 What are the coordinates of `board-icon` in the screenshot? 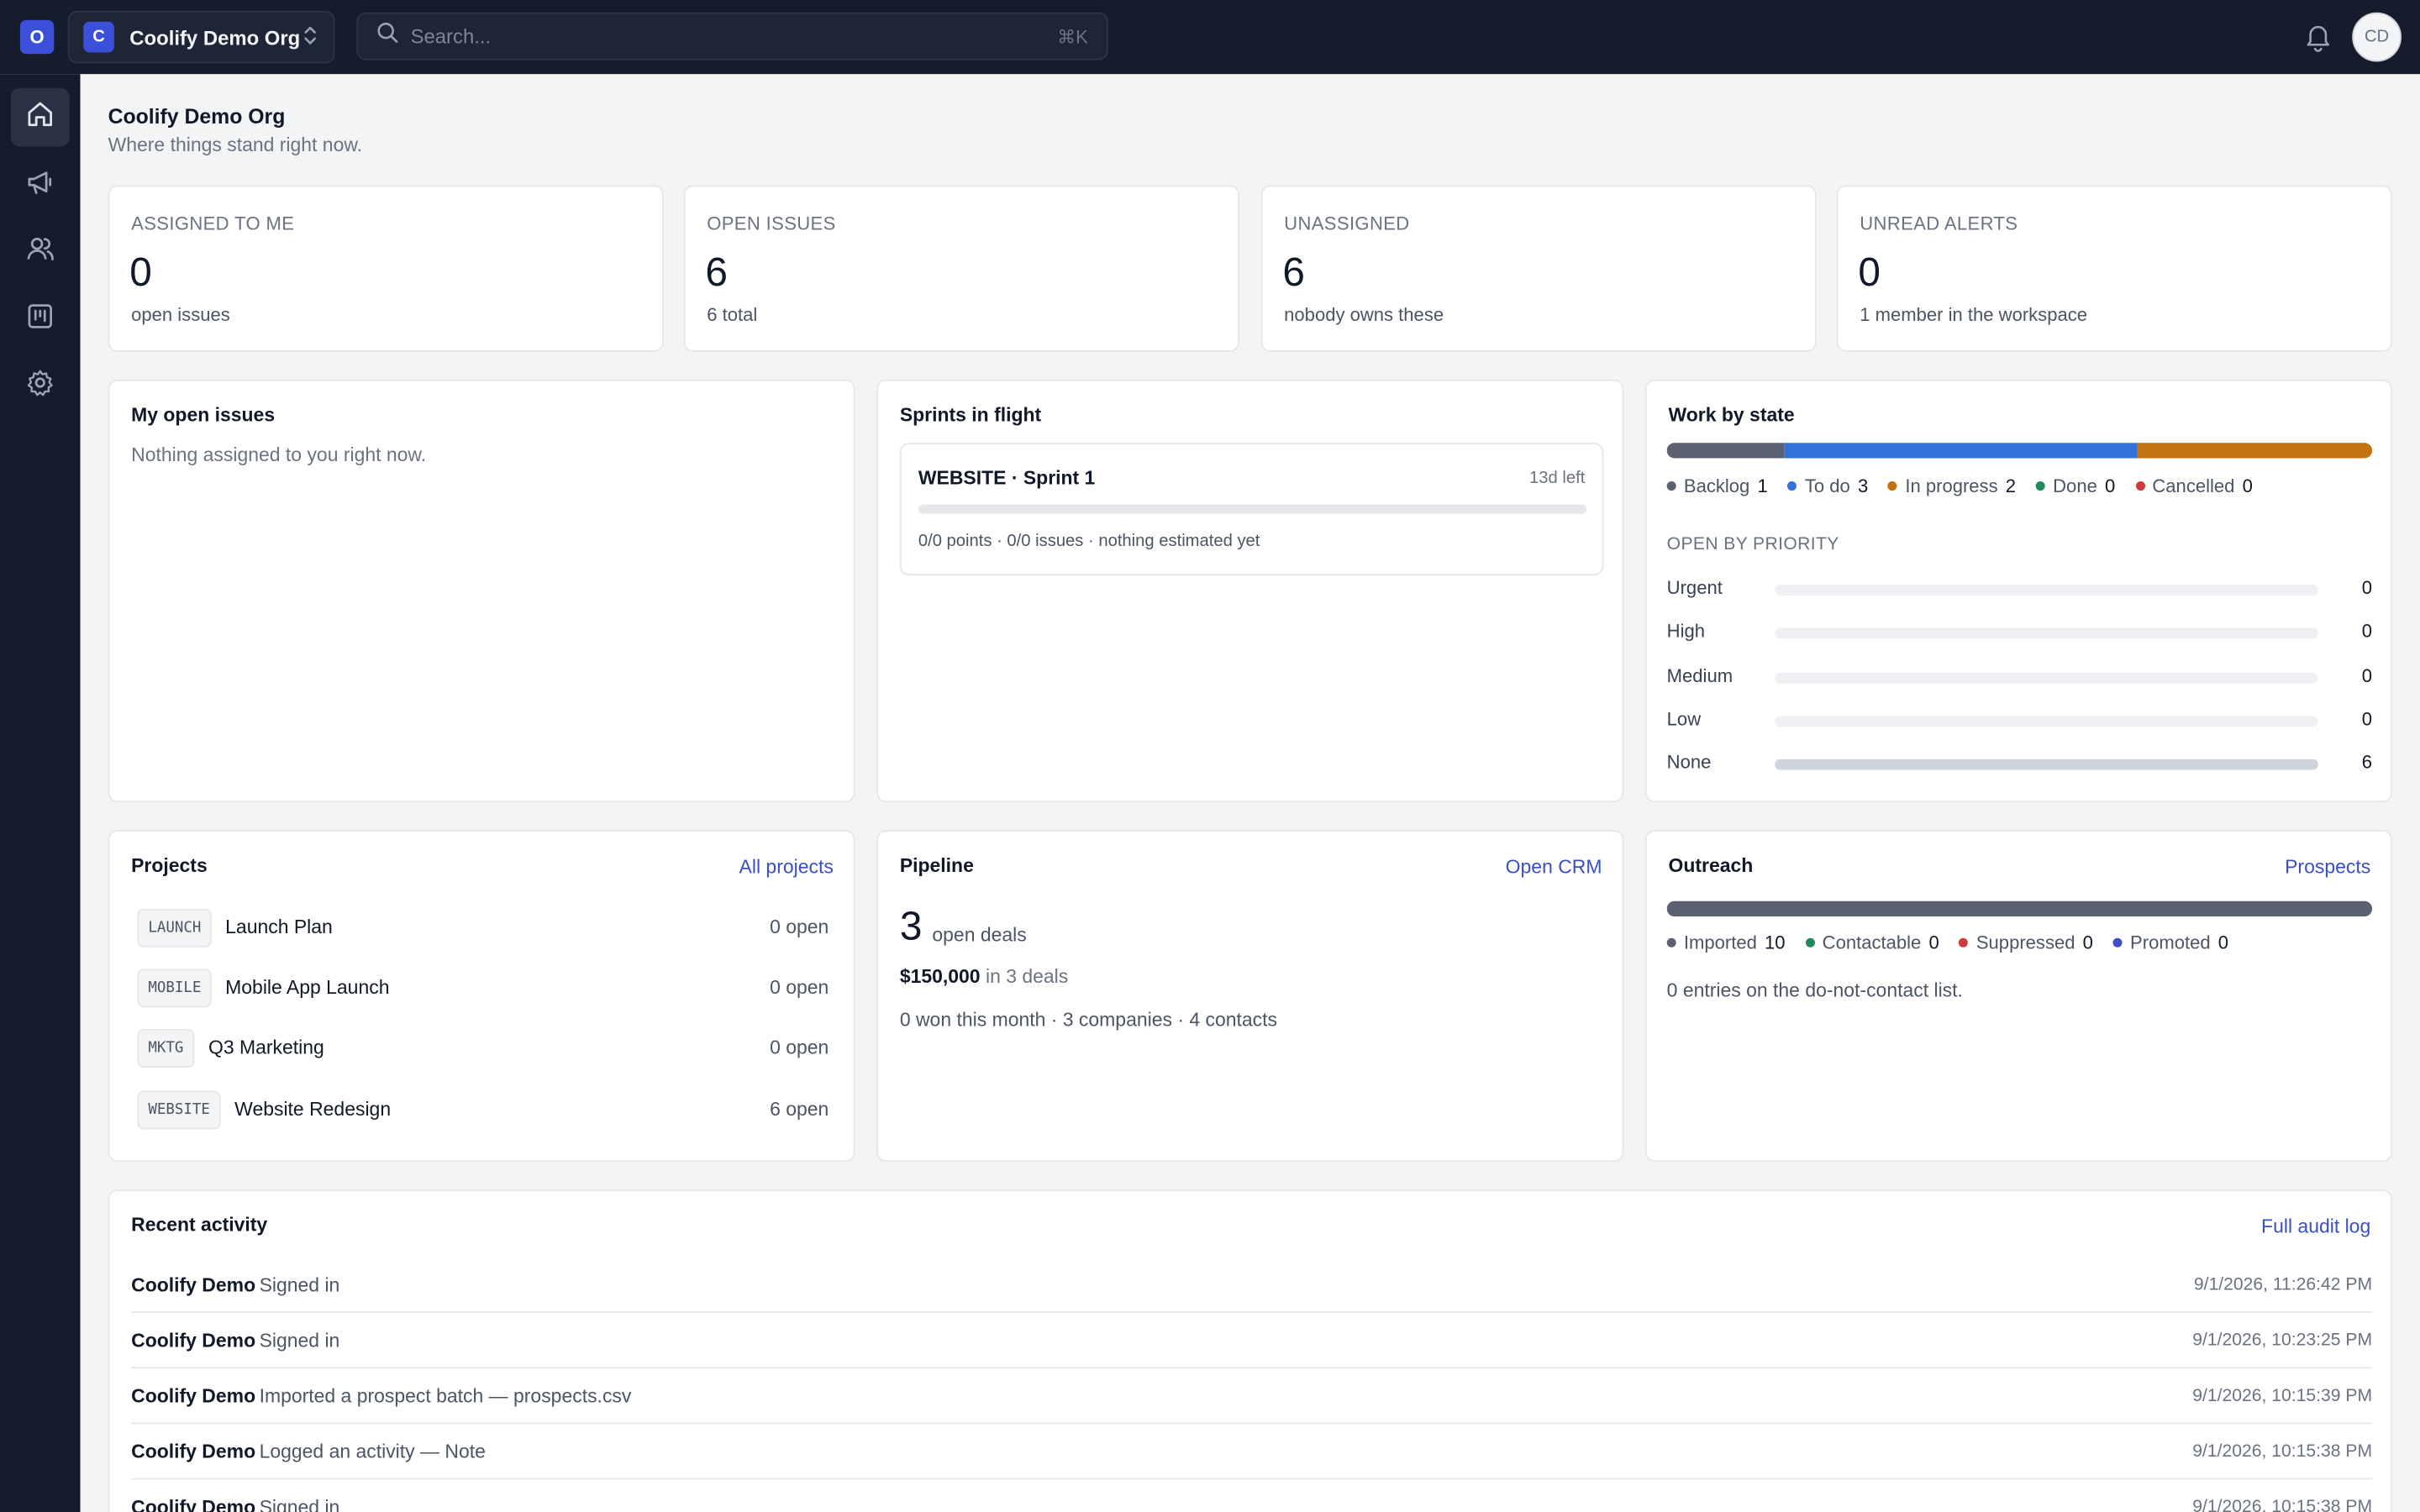 It's located at (39, 319).